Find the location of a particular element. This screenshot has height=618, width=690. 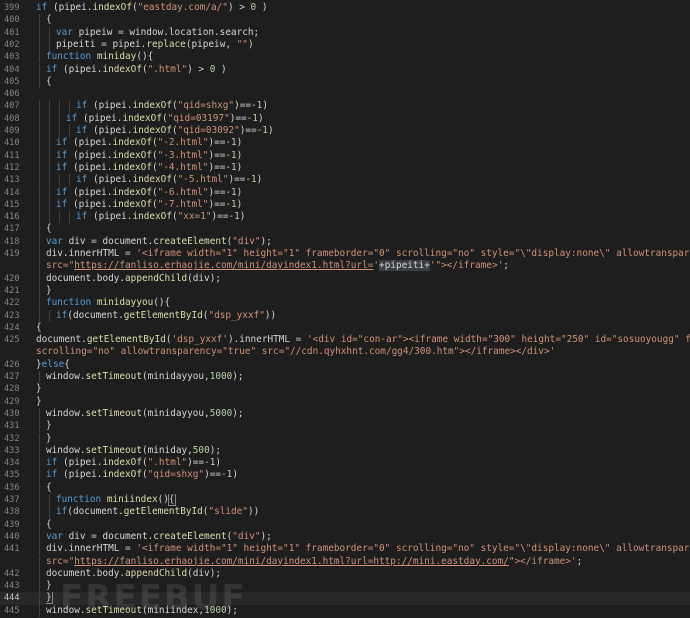

code-line: 431} is located at coordinates (345, 426).